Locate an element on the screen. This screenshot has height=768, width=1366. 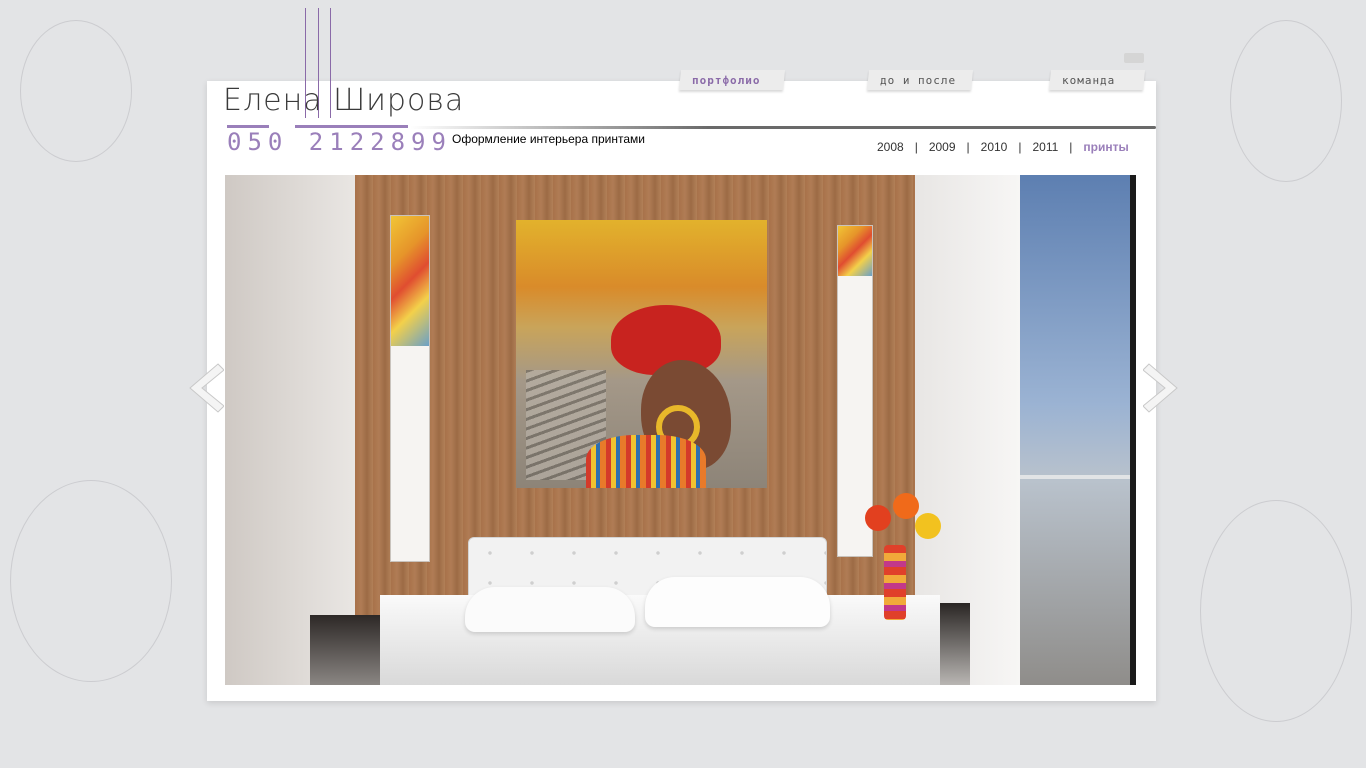
photo-window is located at coordinates (1078, 430).